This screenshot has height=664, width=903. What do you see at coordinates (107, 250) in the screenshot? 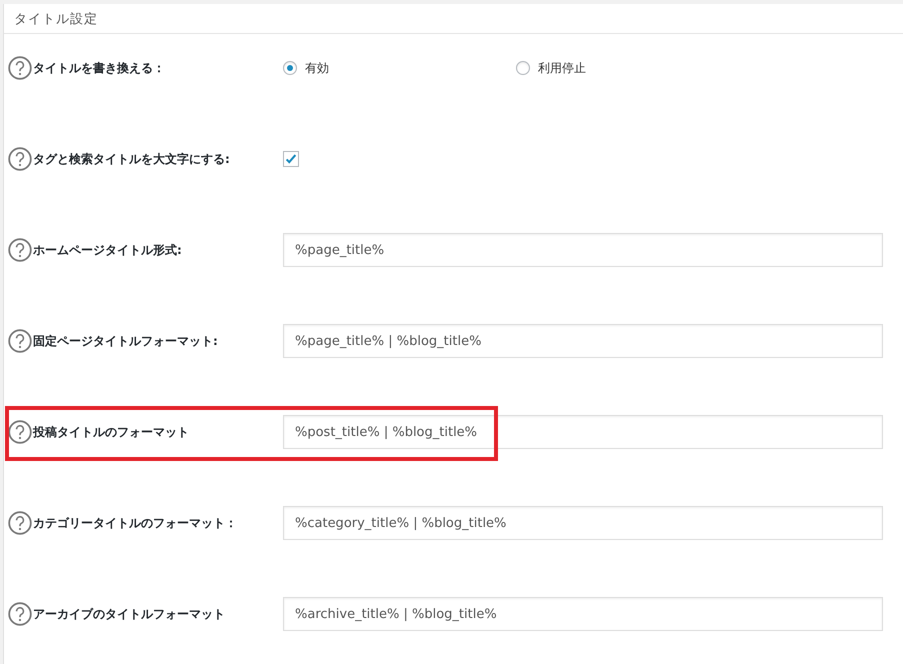
I see `field-label: ホームページタイトル形式:` at bounding box center [107, 250].